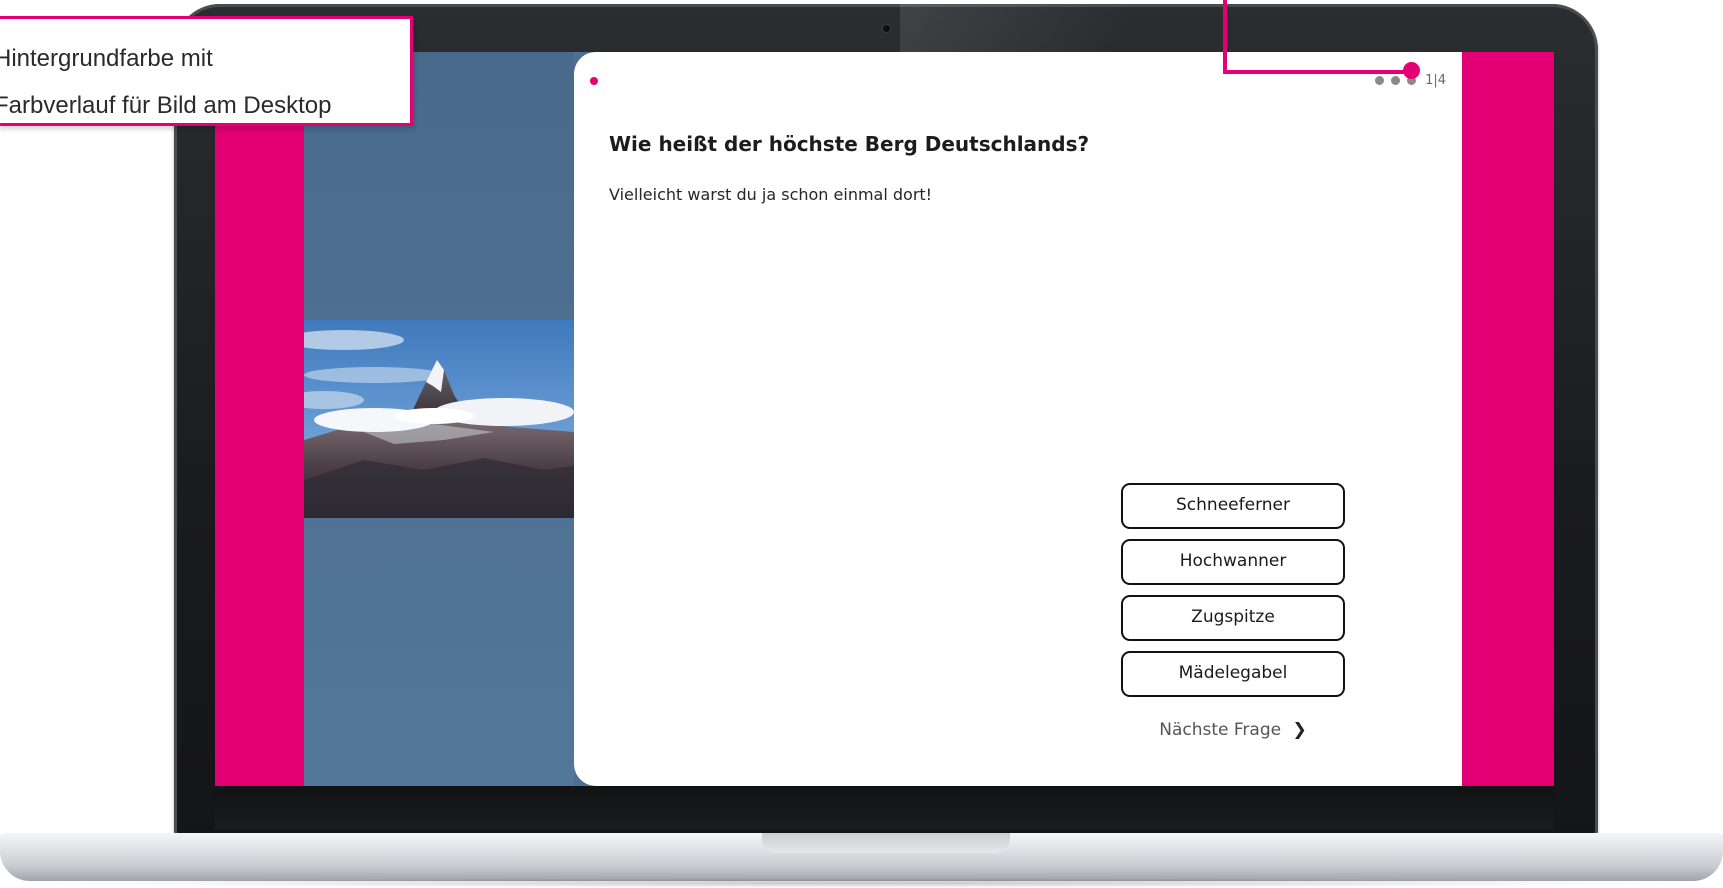 The height and width of the screenshot is (888, 1723). Describe the element at coordinates (1233, 618) in the screenshot. I see `answer-button: Zugspitze` at that location.